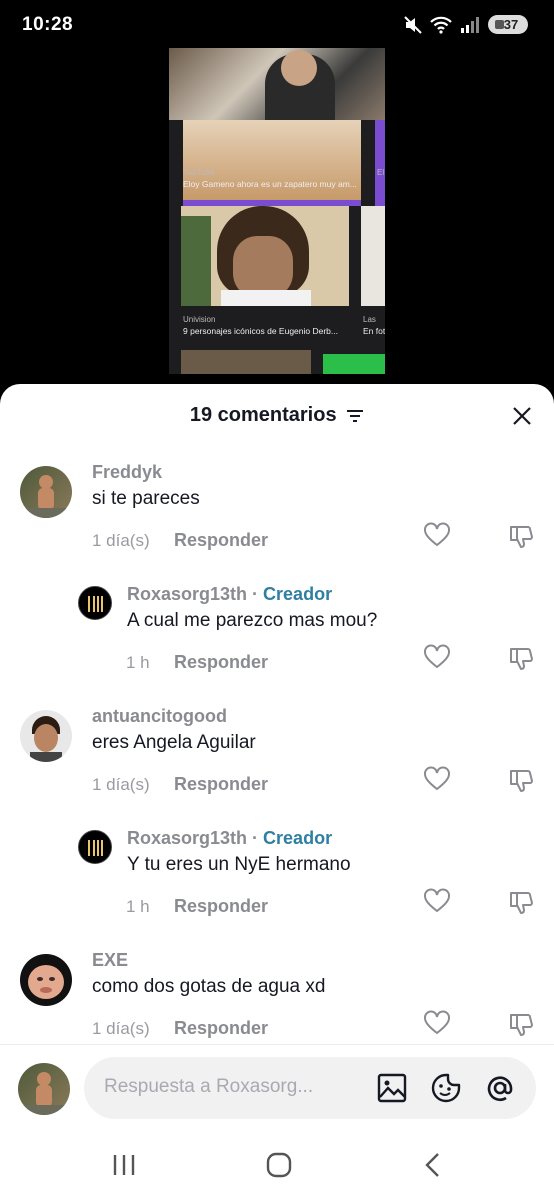  I want to click on result-caption-side-2: En fot, so click(374, 331).